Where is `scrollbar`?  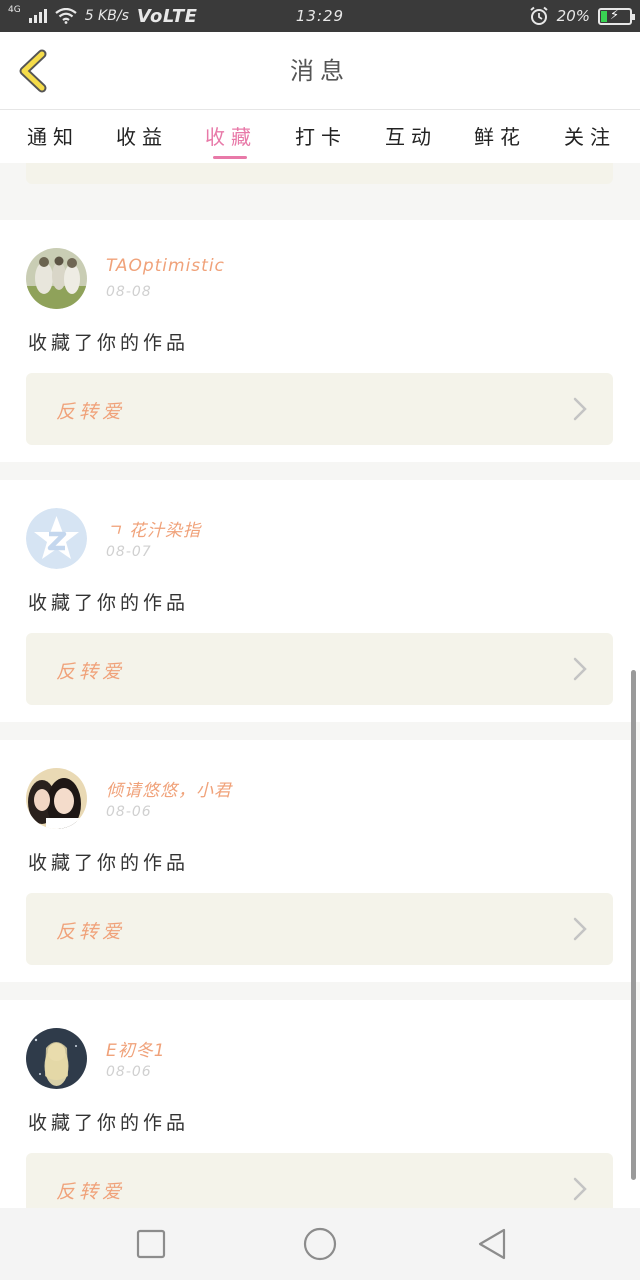
scrollbar is located at coordinates (633, 925).